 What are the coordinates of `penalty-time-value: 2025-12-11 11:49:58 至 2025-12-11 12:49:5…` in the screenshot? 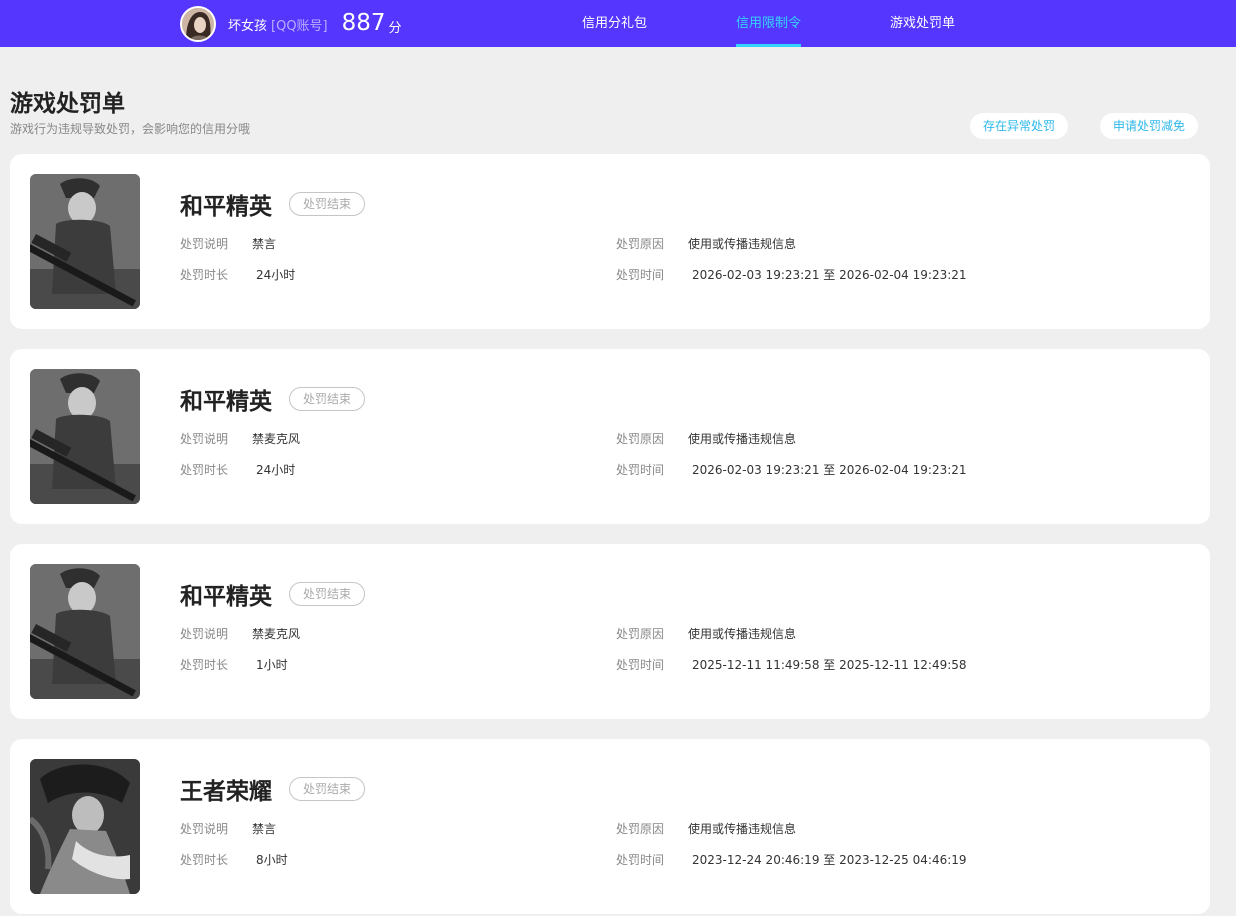 It's located at (829, 665).